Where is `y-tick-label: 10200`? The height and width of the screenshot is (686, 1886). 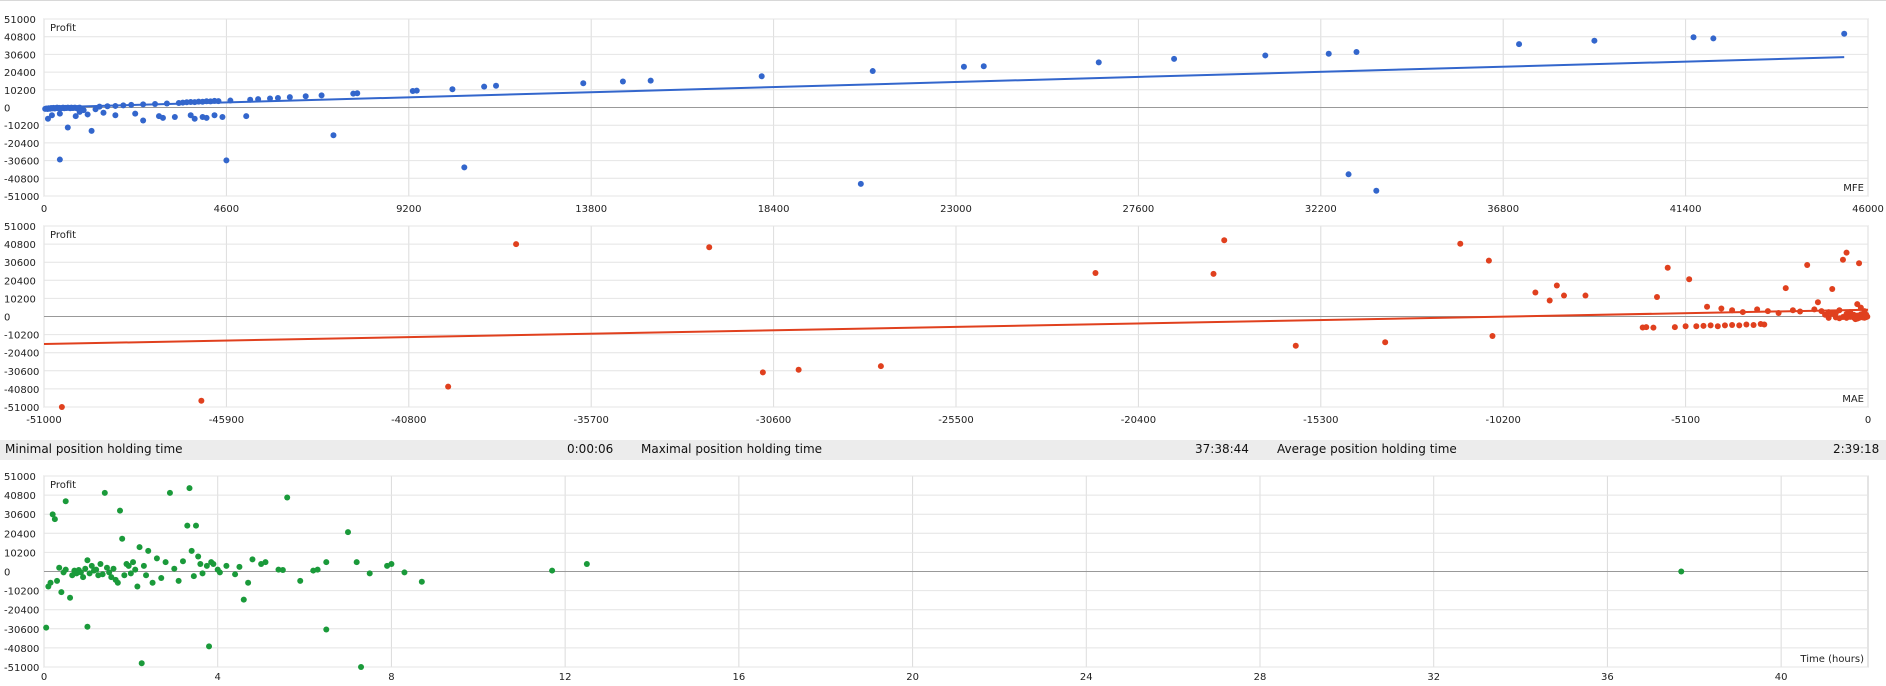 y-tick-label: 10200 is located at coordinates (20, 299).